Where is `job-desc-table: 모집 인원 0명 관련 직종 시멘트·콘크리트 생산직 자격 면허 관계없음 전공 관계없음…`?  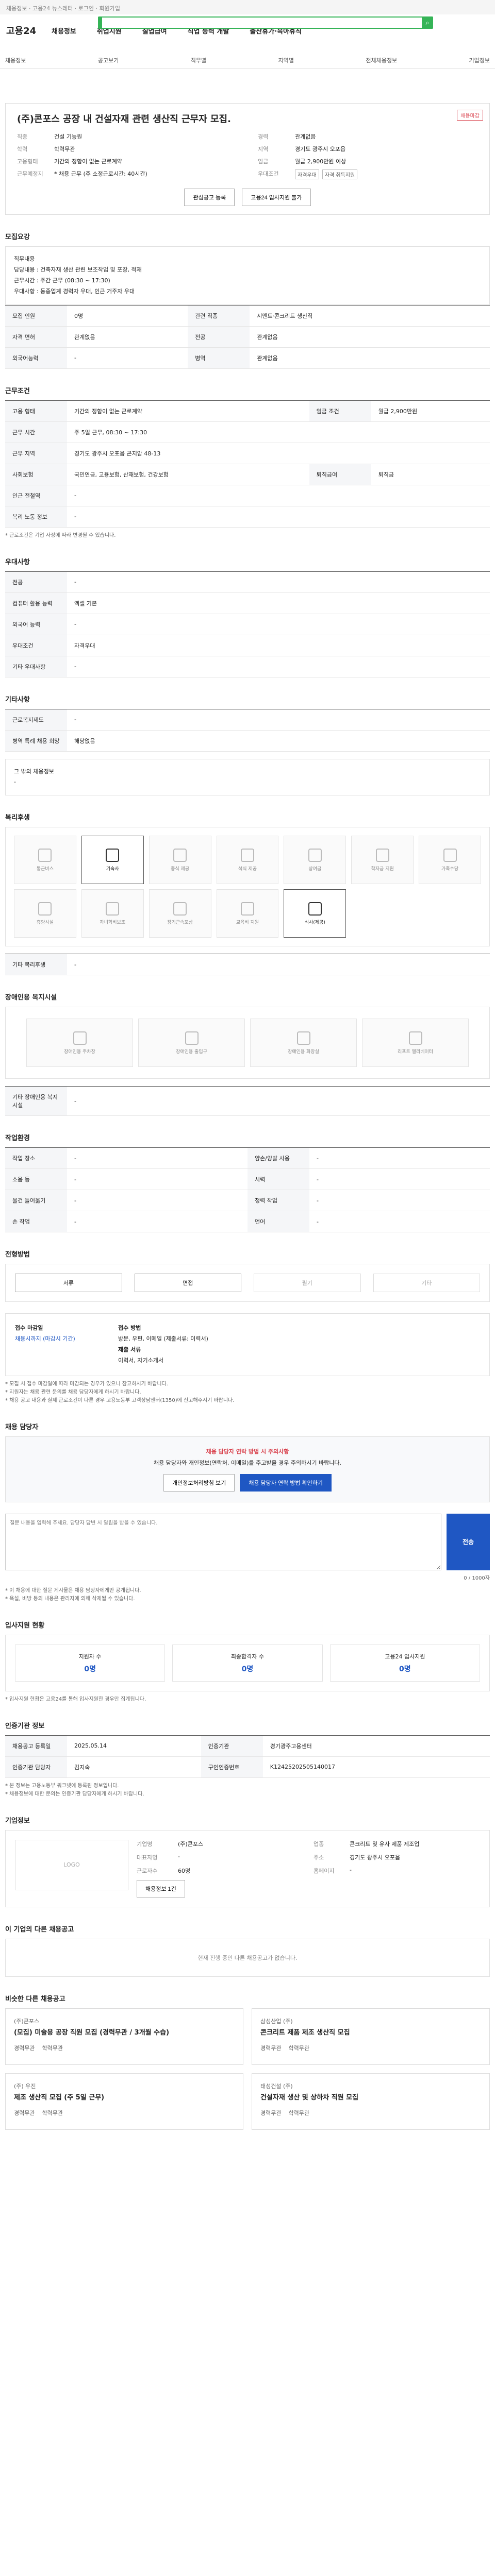
job-desc-table: 모집 인원 0명 관련 직종 시멘트·콘크리트 생산직 자격 면허 관계없음 전공 관계없음… is located at coordinates (247, 336).